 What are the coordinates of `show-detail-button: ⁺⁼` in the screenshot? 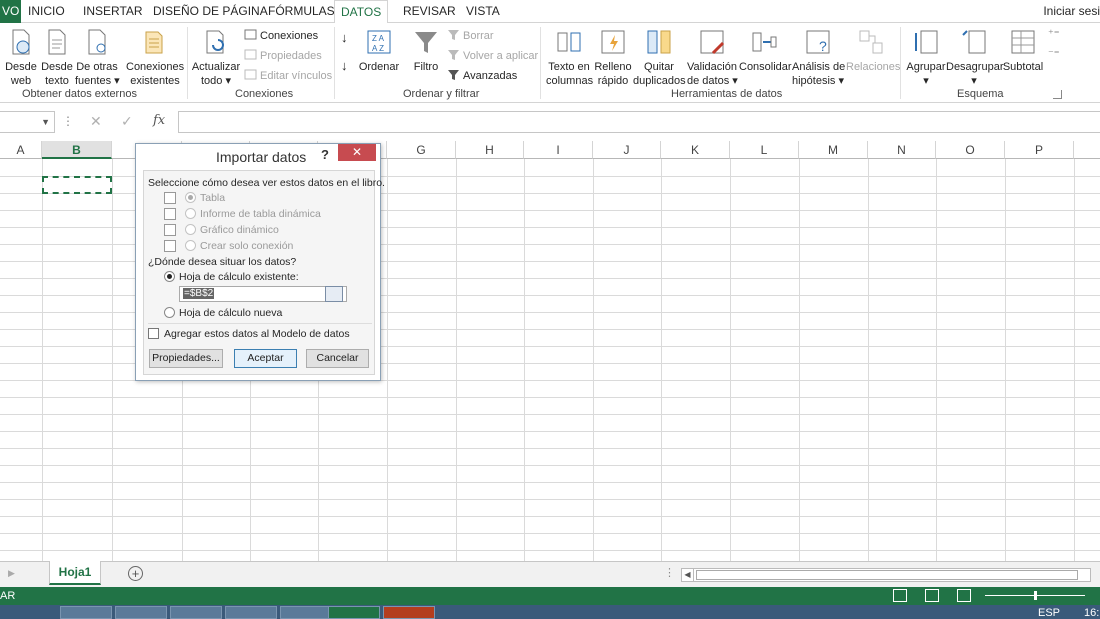 It's located at (1054, 34).